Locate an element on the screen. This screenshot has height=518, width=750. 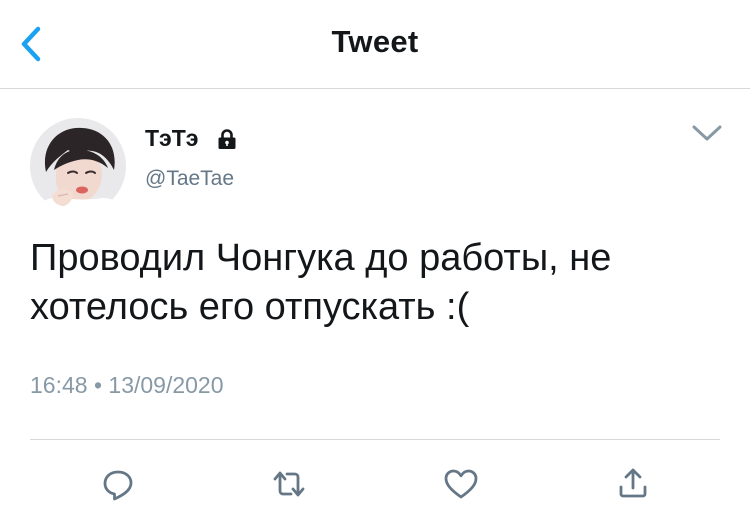
tweet-text-line: Проводил Чонгука до работы, не is located at coordinates (321, 258).